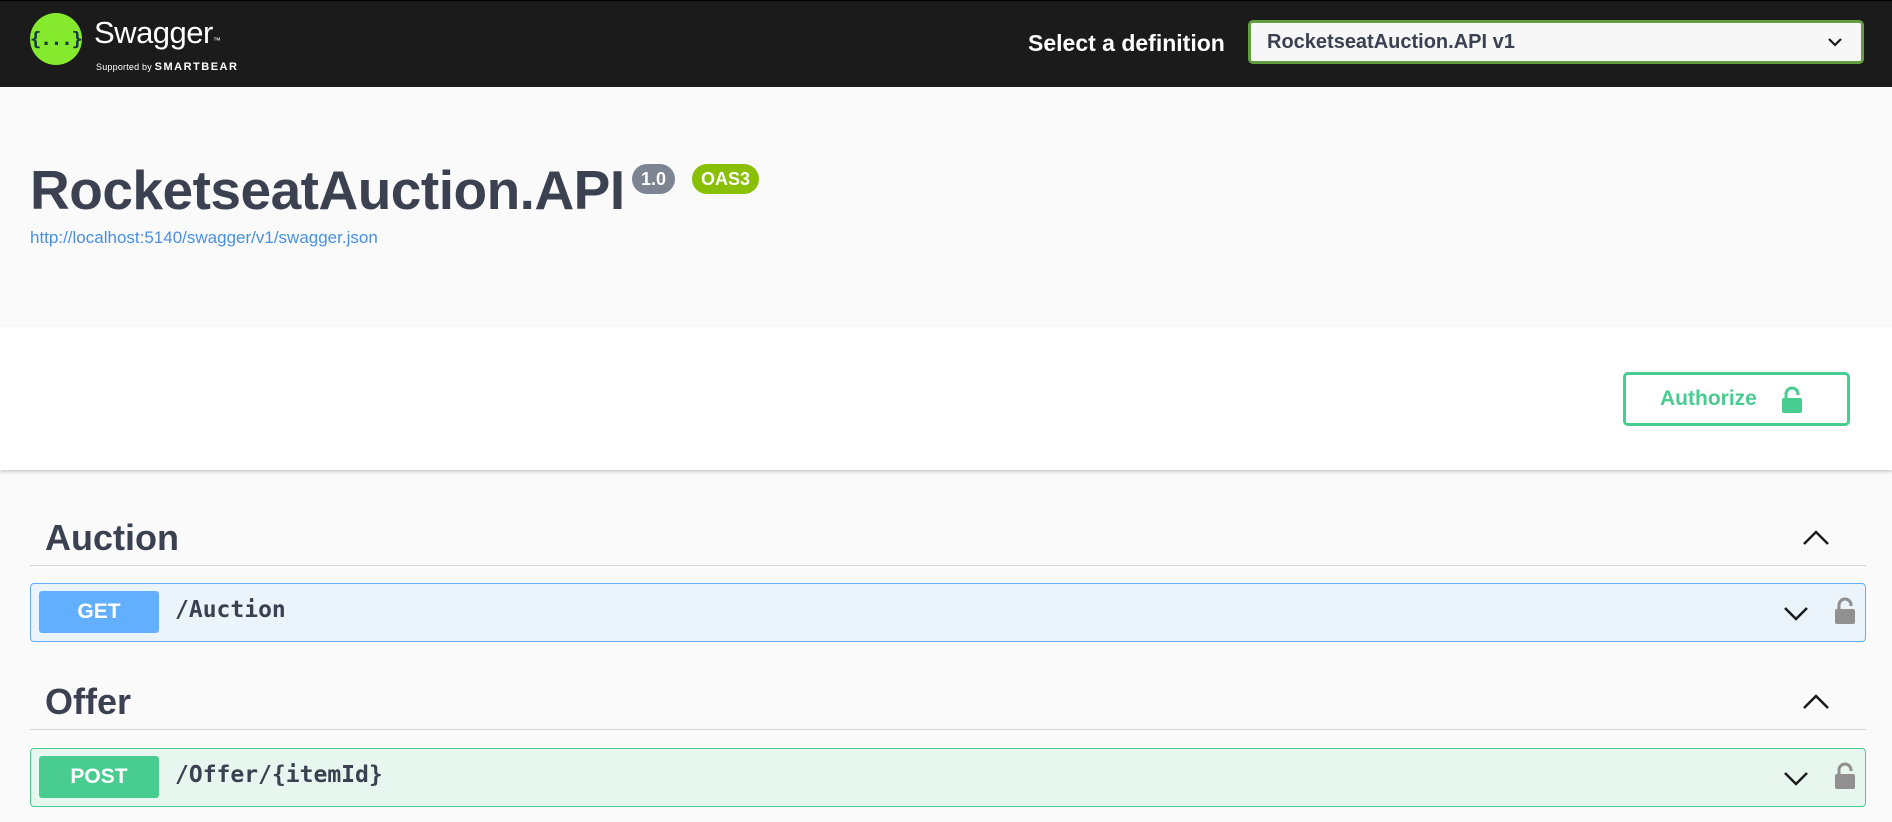 The image size is (1892, 822). Describe the element at coordinates (112, 537) in the screenshot. I see `tag-name: Auction` at that location.